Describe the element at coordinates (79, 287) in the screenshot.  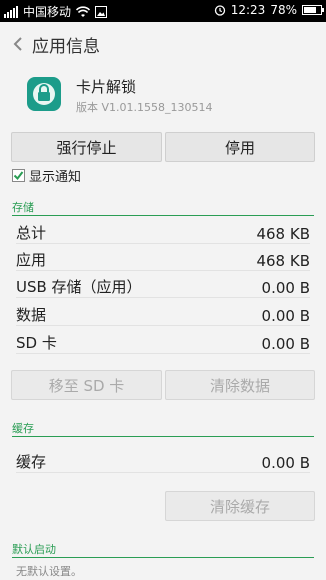
I see `storage-usb-label: USB 存储（应用）` at that location.